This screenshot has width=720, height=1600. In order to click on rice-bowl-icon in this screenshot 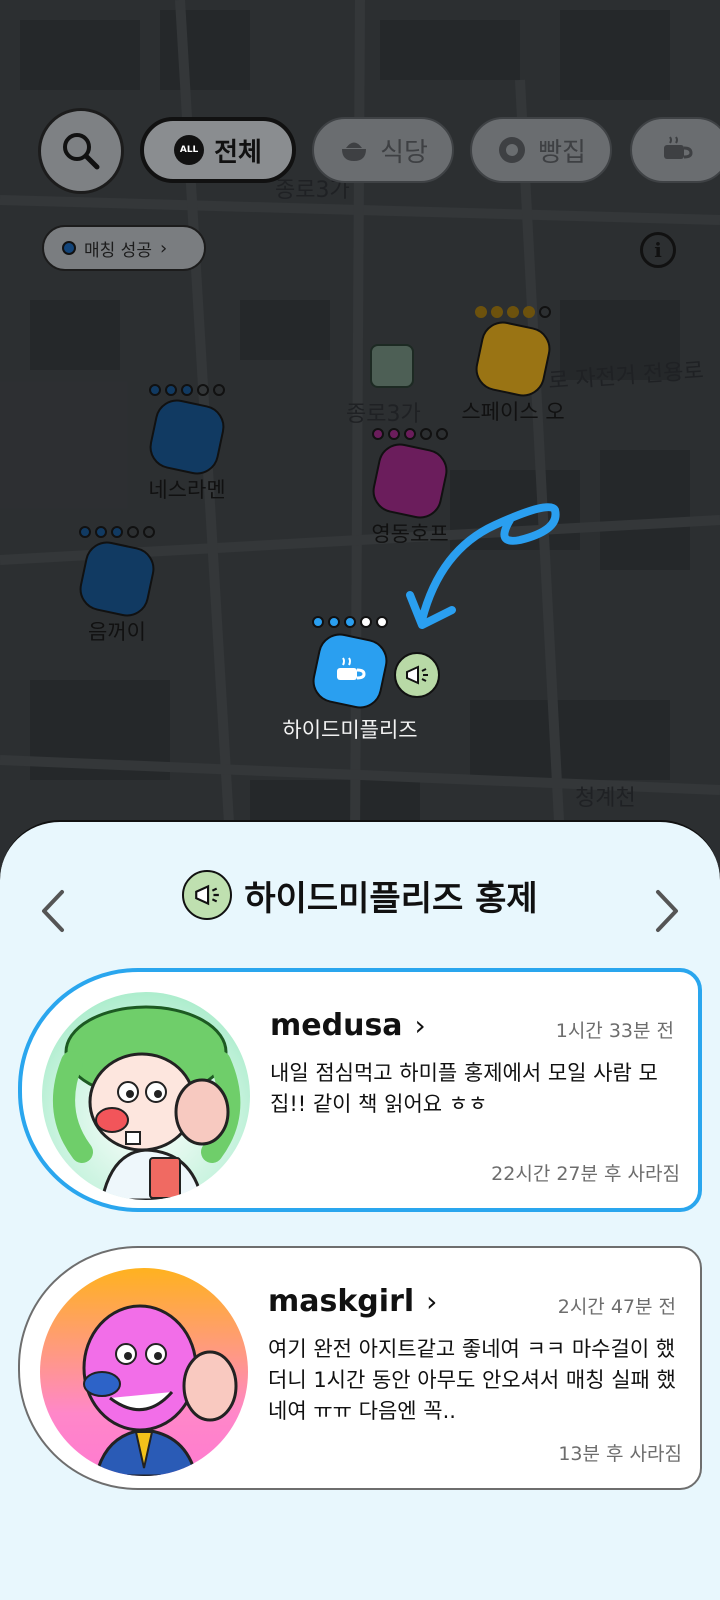, I will do `click(354, 151)`.